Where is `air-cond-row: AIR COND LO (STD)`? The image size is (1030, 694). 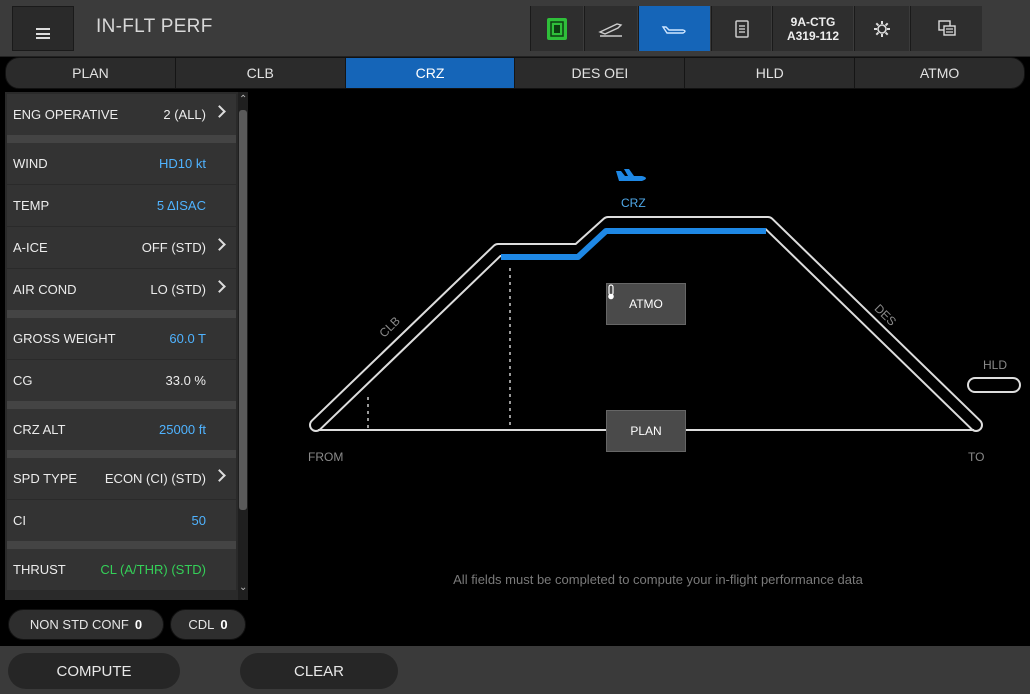 air-cond-row: AIR COND LO (STD) is located at coordinates (121, 289).